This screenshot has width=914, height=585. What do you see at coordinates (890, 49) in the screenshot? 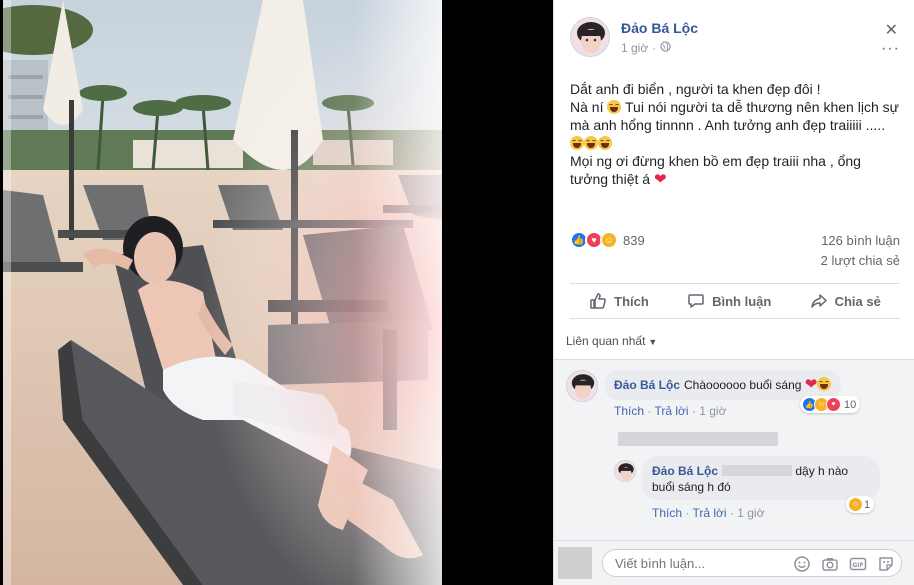
I see `more-options-icon: ···` at bounding box center [890, 49].